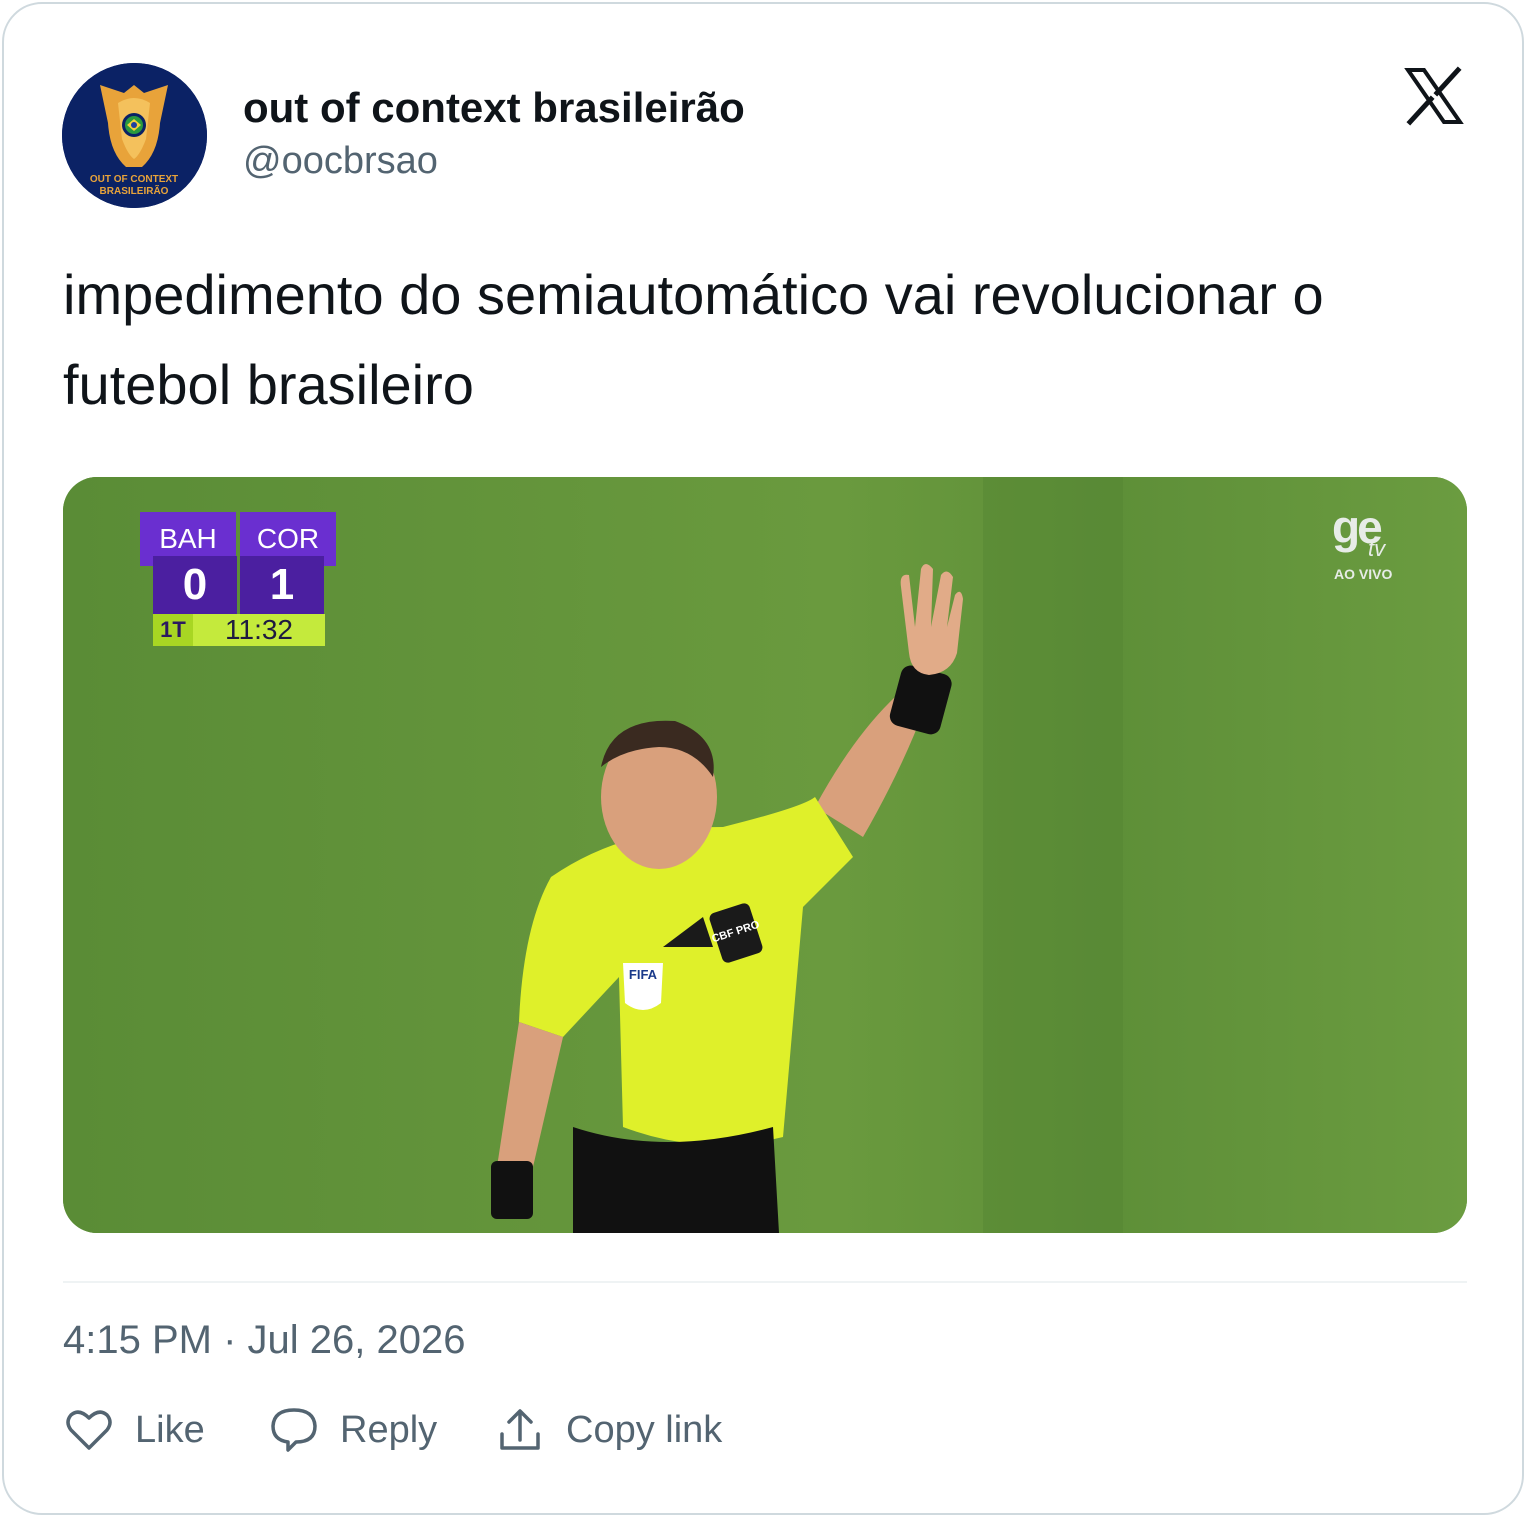 This screenshot has width=1530, height=1521. What do you see at coordinates (643, 974) in the screenshot?
I see `fifa-badge: FIFA` at bounding box center [643, 974].